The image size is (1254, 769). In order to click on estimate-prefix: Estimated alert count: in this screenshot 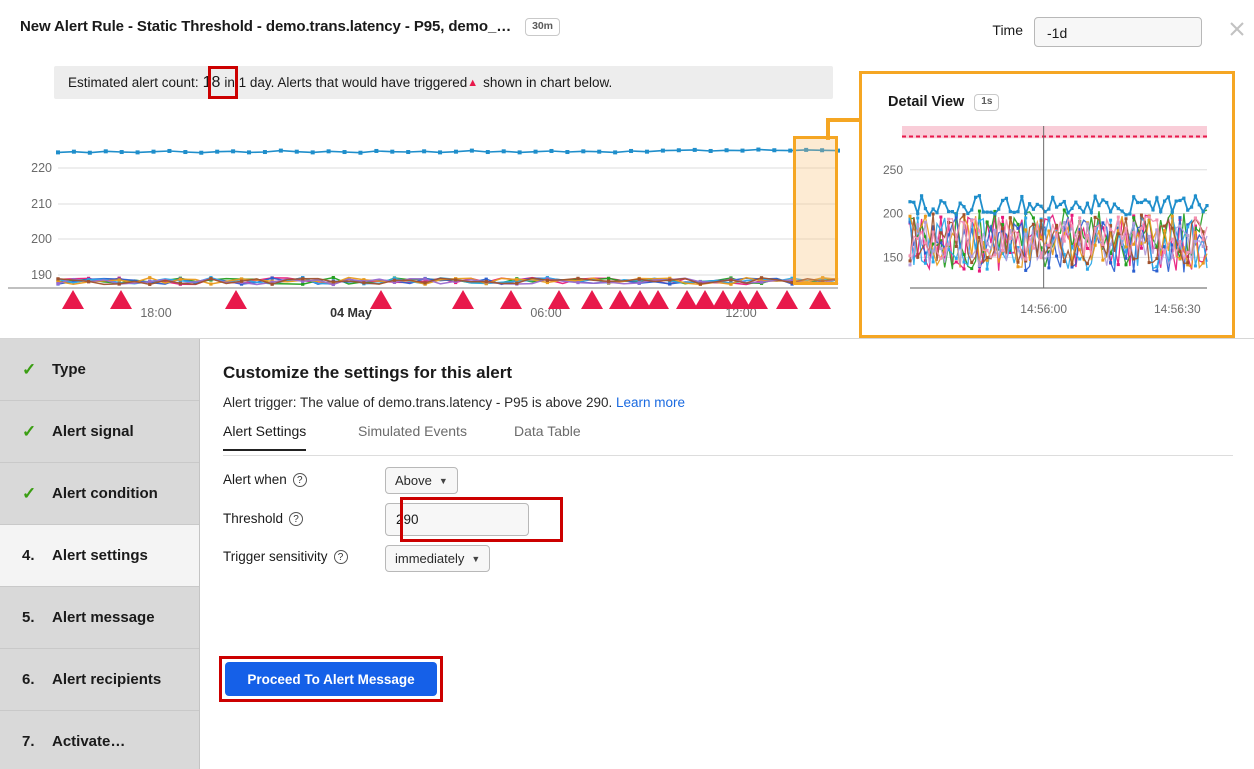, I will do `click(133, 82)`.